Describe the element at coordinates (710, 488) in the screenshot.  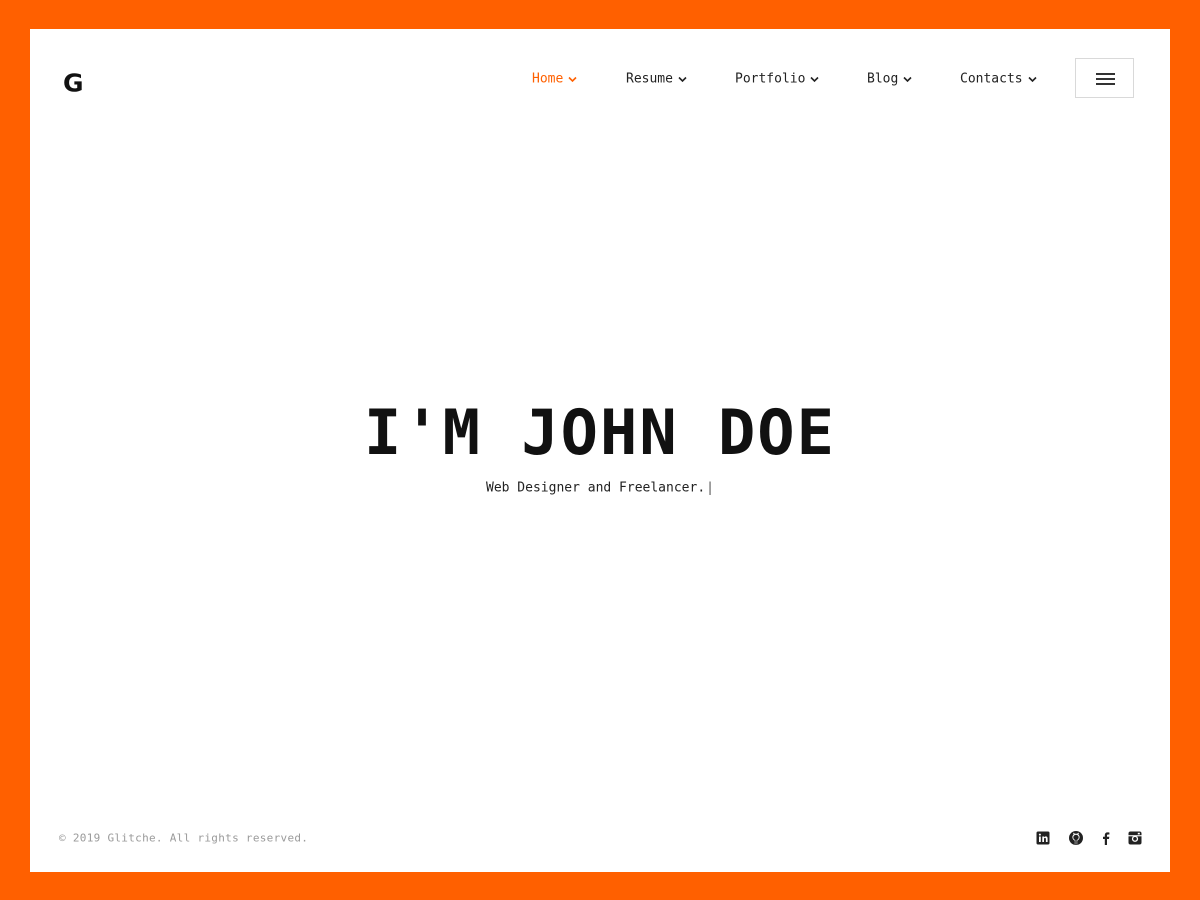
I see `typing-cursor: |` at that location.